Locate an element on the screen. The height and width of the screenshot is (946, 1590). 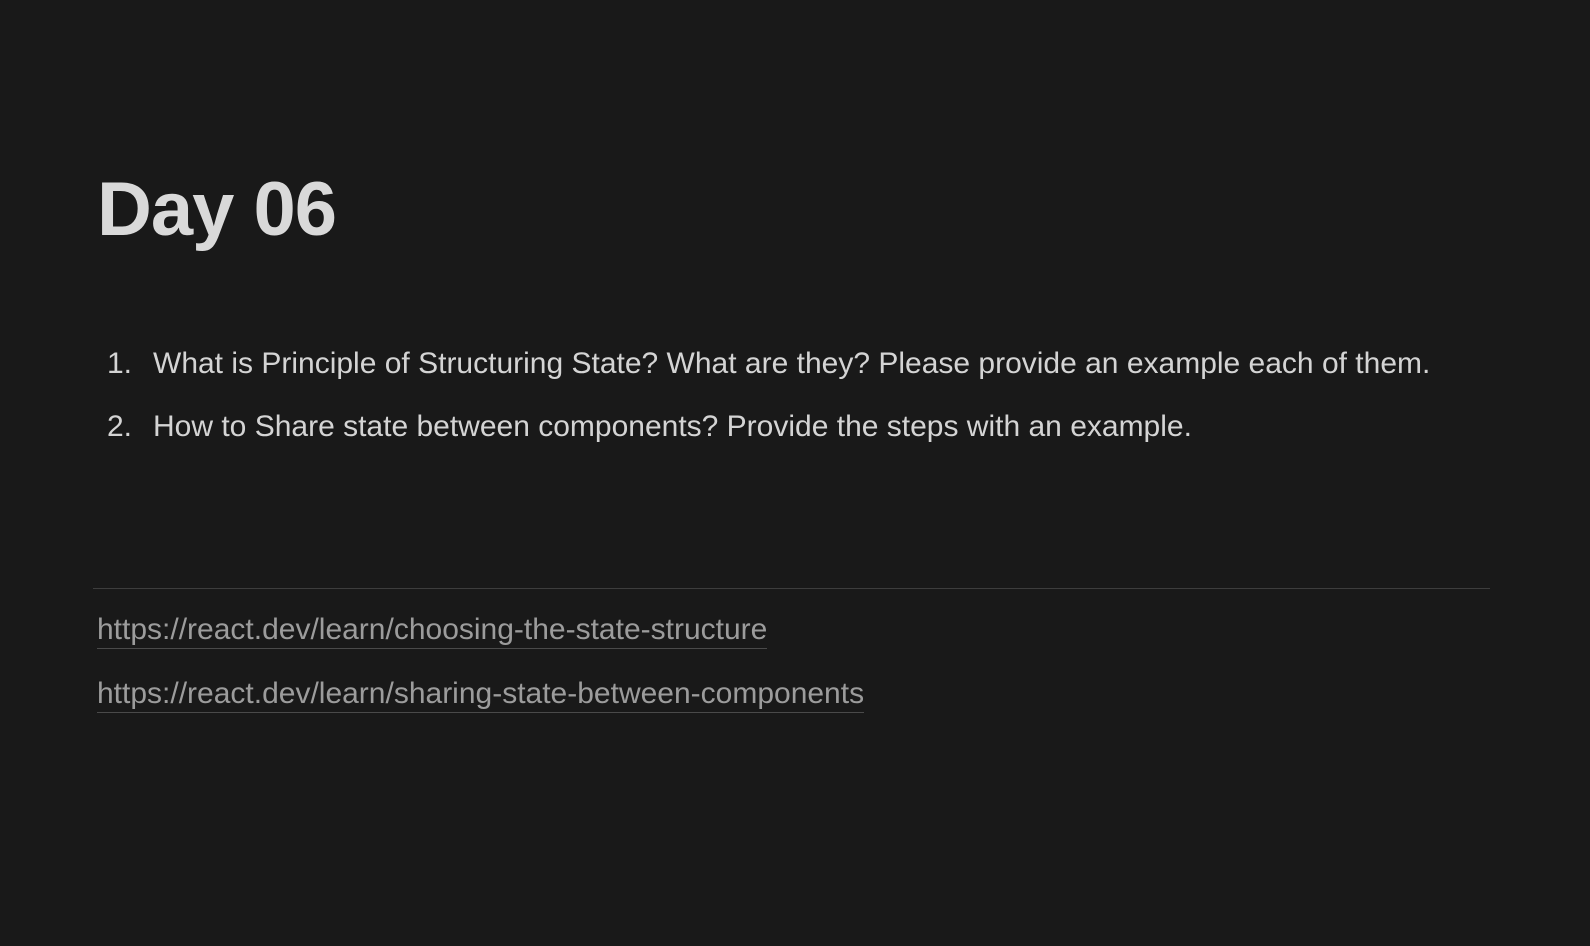
divider is located at coordinates (791, 588).